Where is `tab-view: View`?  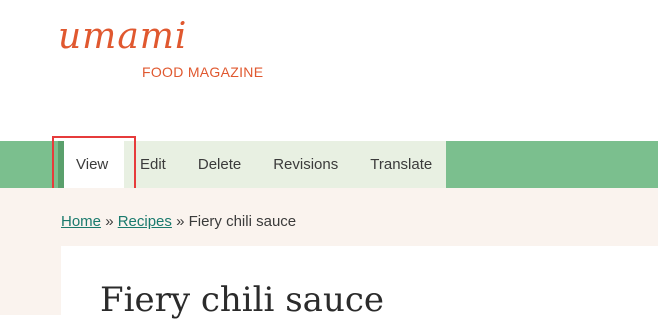
tab-view: View is located at coordinates (91, 164).